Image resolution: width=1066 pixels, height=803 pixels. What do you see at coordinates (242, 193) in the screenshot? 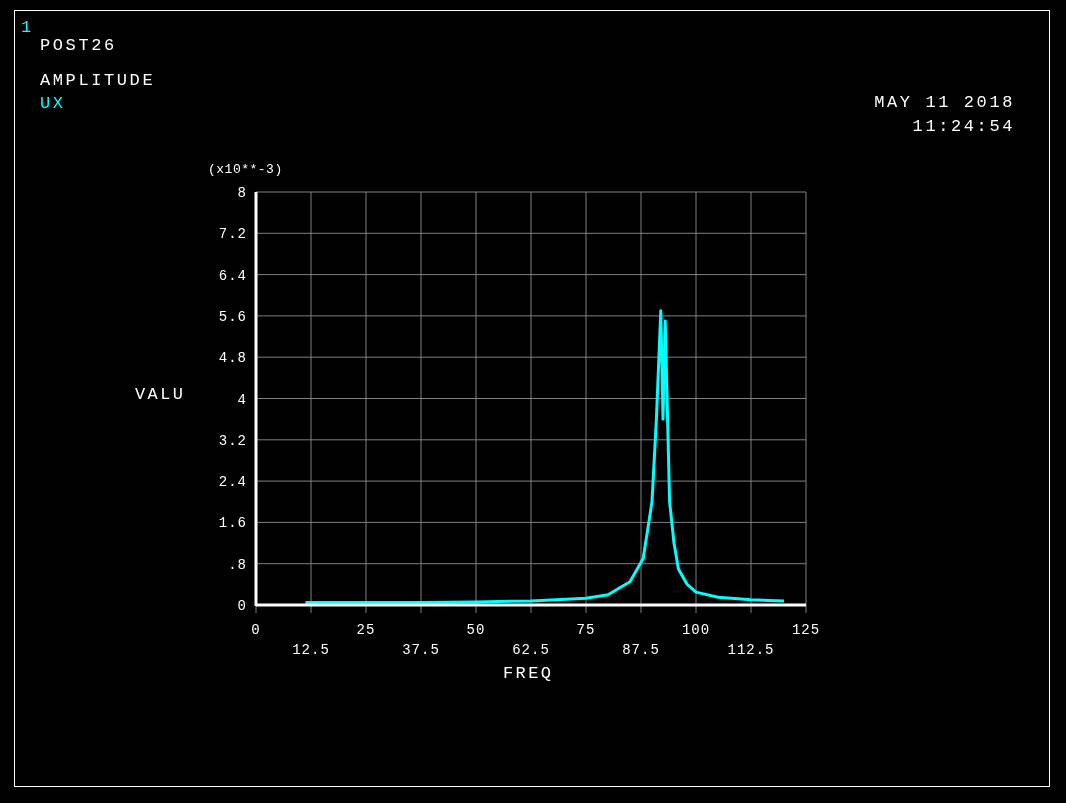
I see `y-tick-label: 8` at bounding box center [242, 193].